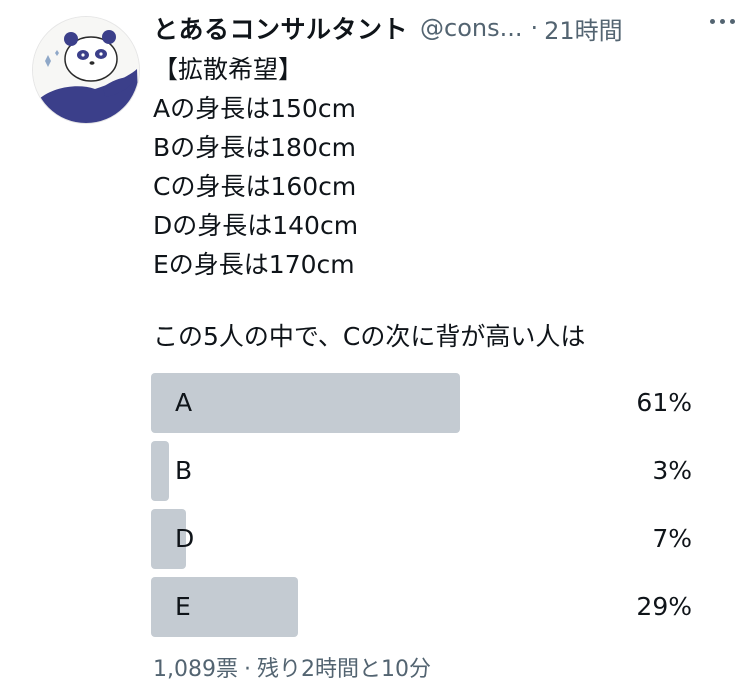 The image size is (750, 689). I want to click on poll-option-label: D, so click(185, 538).